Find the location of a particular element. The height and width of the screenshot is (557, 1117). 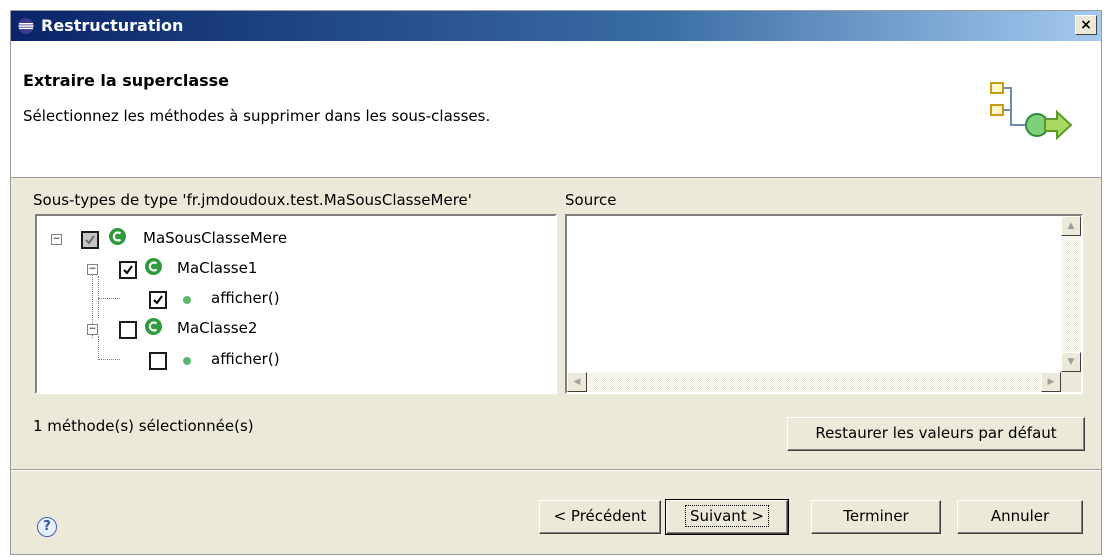

next-button-label: Suivant > is located at coordinates (727, 516).